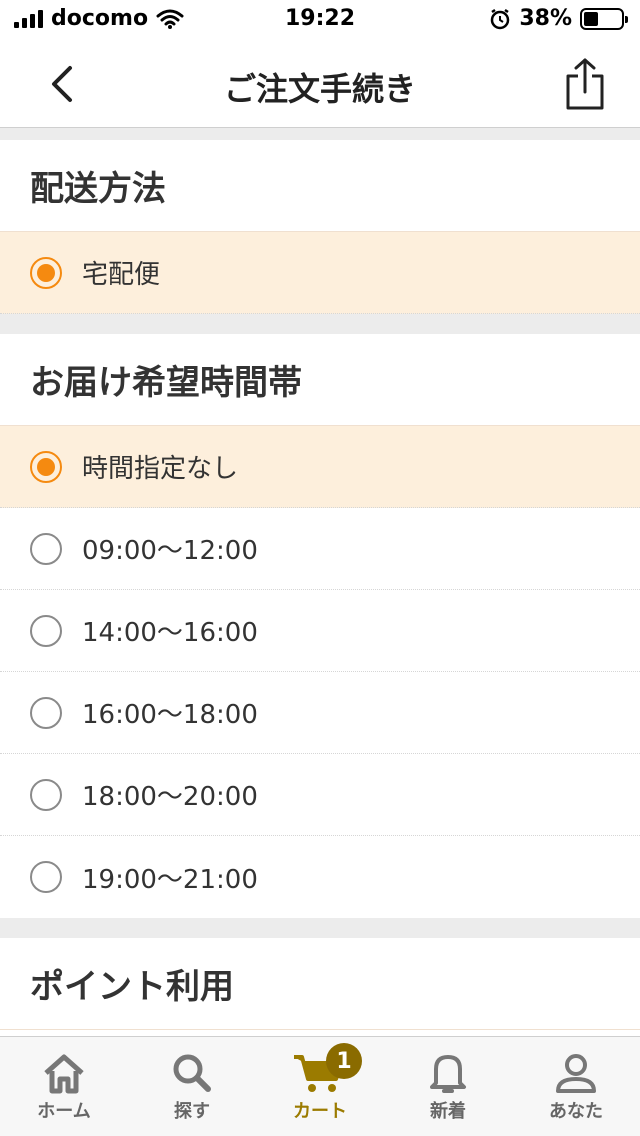 The height and width of the screenshot is (1136, 640). What do you see at coordinates (576, 1073) in the screenshot?
I see `person-icon` at bounding box center [576, 1073].